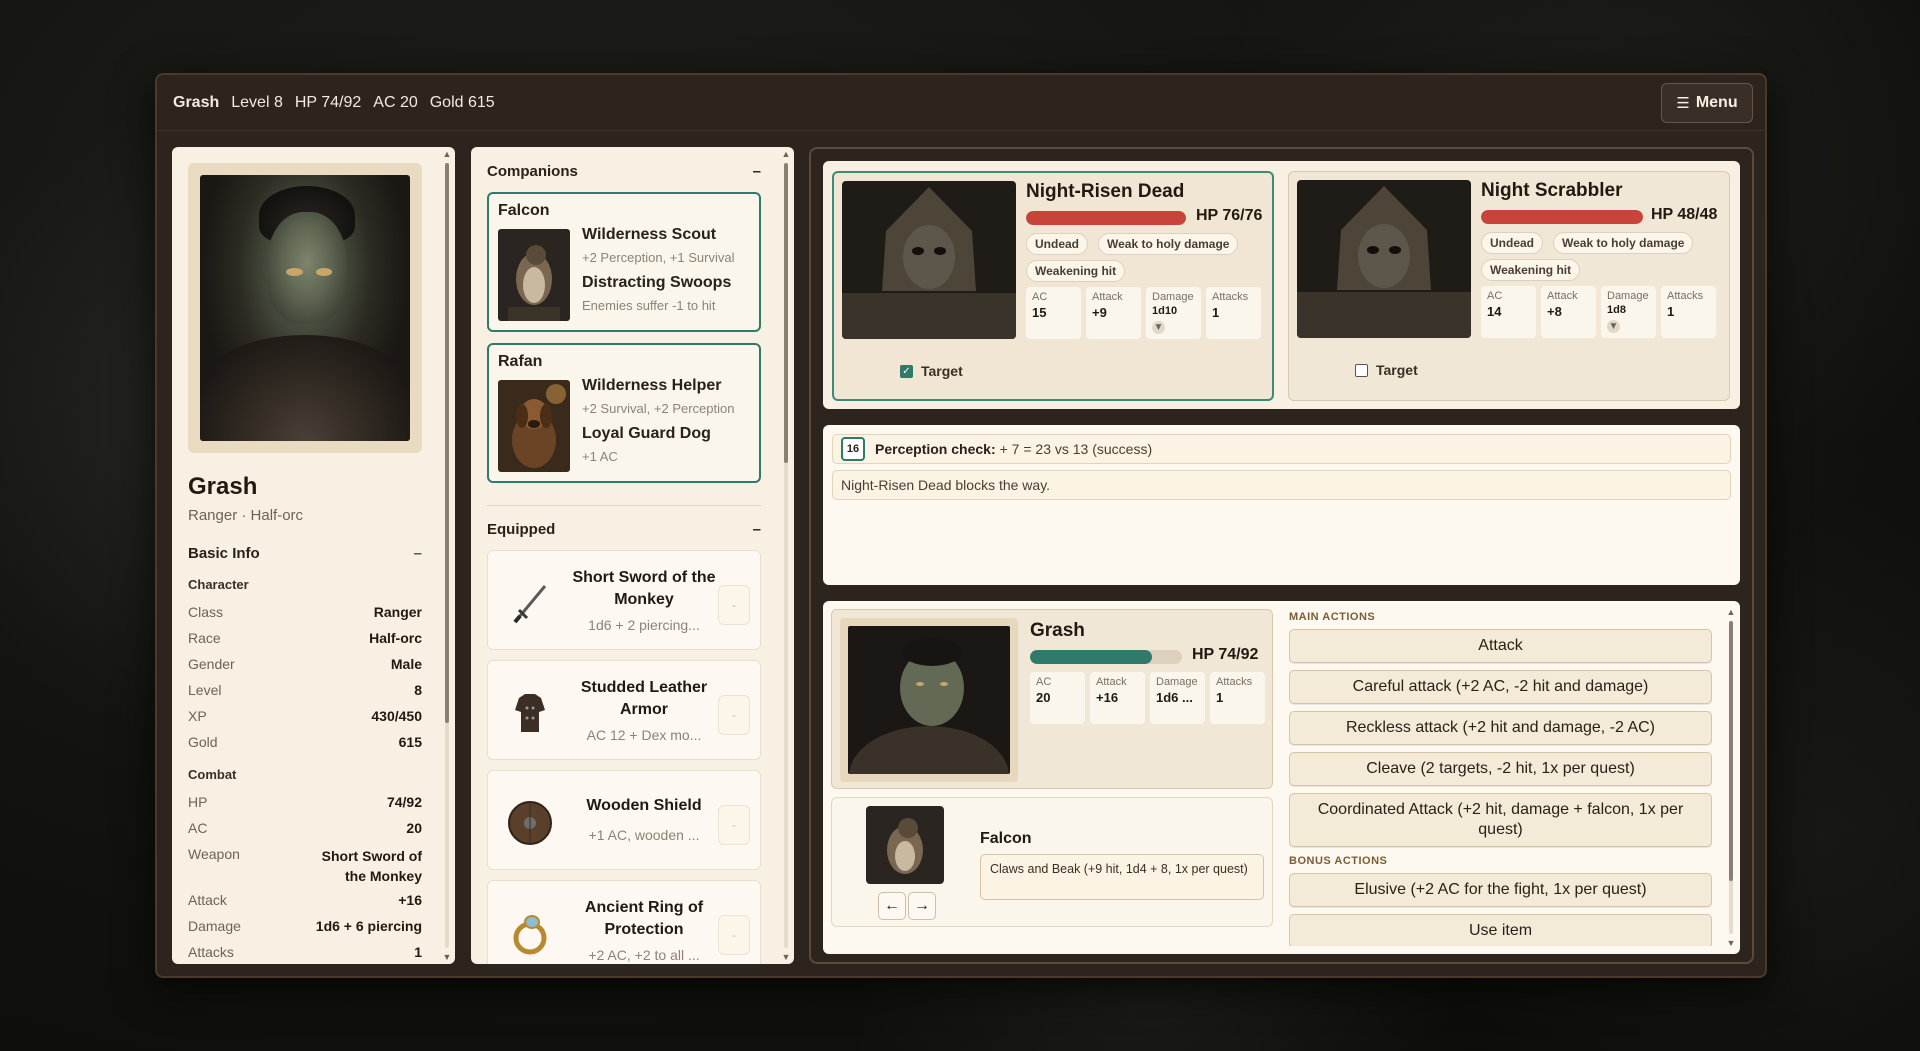  What do you see at coordinates (1173, 313) in the screenshot?
I see `stat-damage: Damage 1d10 ▼` at bounding box center [1173, 313].